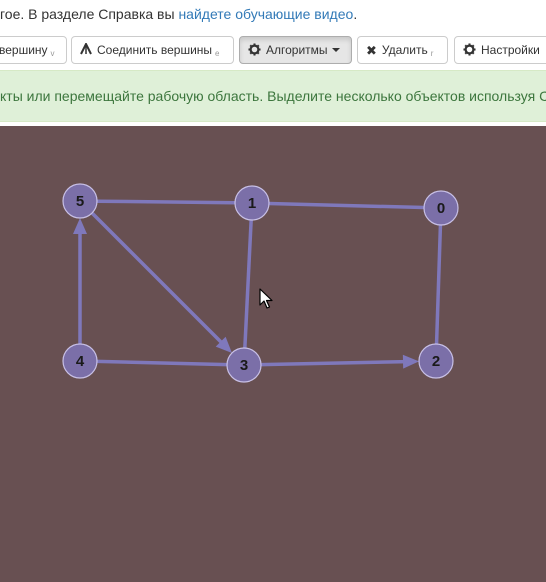 Image resolution: width=546 pixels, height=582 pixels. I want to click on connect-vertices-button: Соединить вершины e, so click(152, 50).